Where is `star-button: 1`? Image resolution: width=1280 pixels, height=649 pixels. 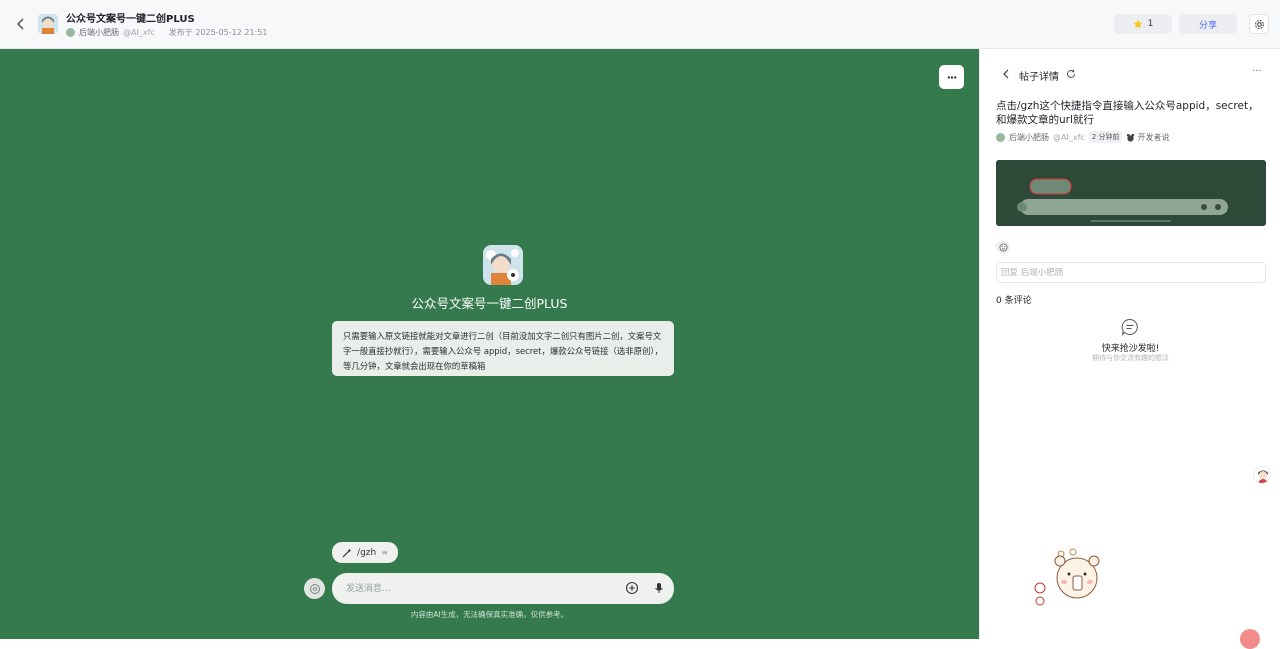 star-button: 1 is located at coordinates (1143, 24).